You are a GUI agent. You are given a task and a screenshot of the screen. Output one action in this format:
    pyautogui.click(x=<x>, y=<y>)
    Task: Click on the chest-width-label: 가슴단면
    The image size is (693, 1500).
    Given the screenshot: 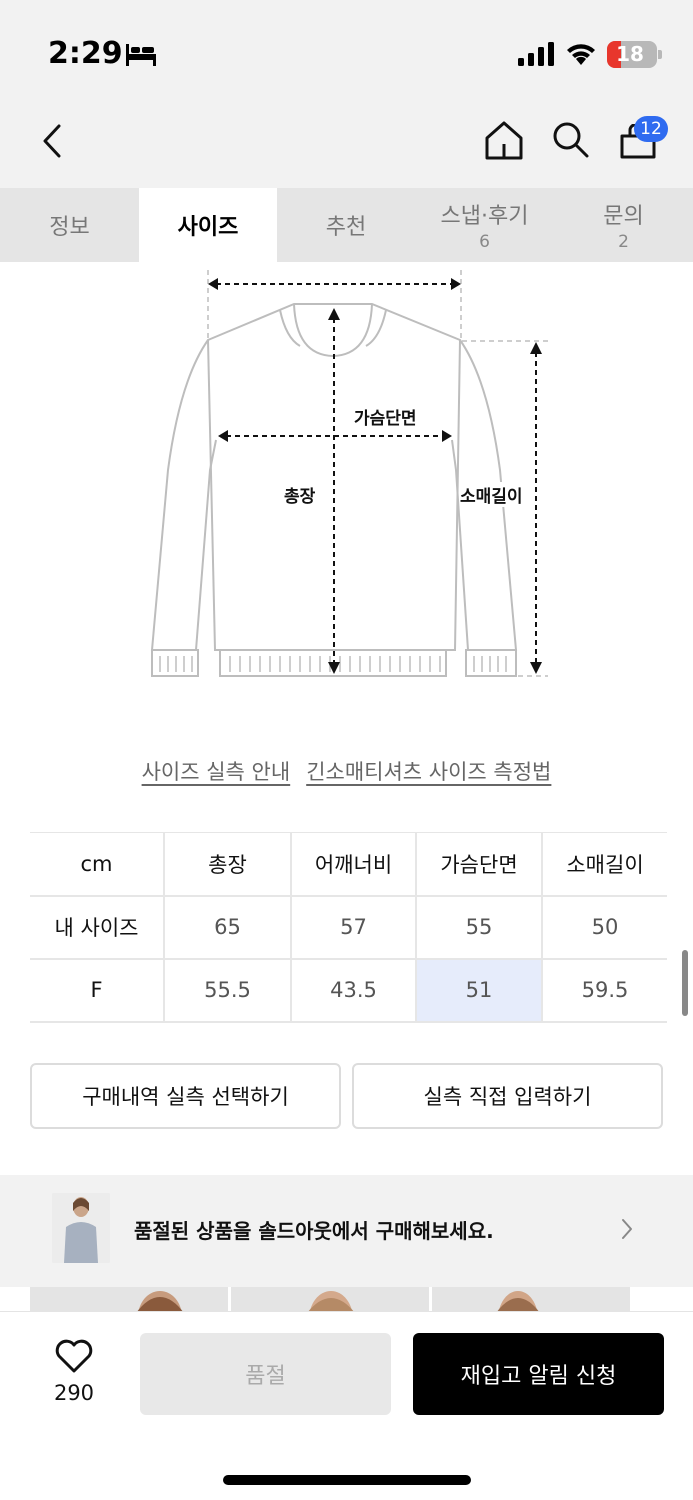 What is the action you would take?
    pyautogui.click(x=385, y=416)
    